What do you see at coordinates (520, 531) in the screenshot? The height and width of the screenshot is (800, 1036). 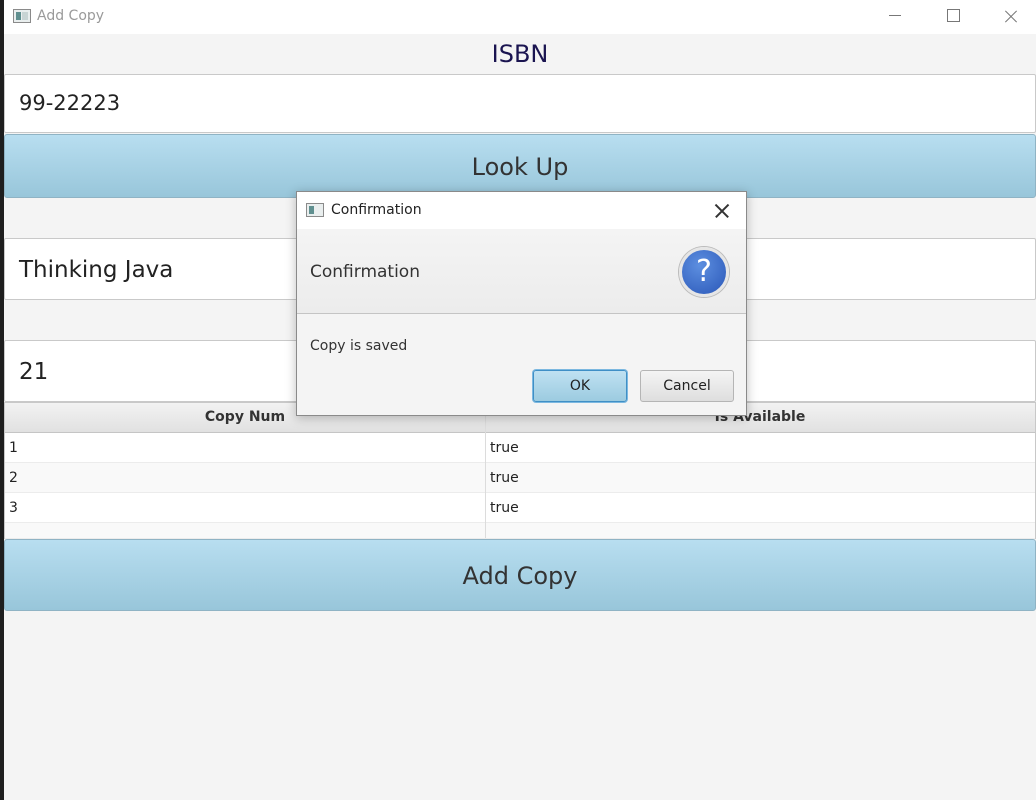 I see `table-row-empty` at bounding box center [520, 531].